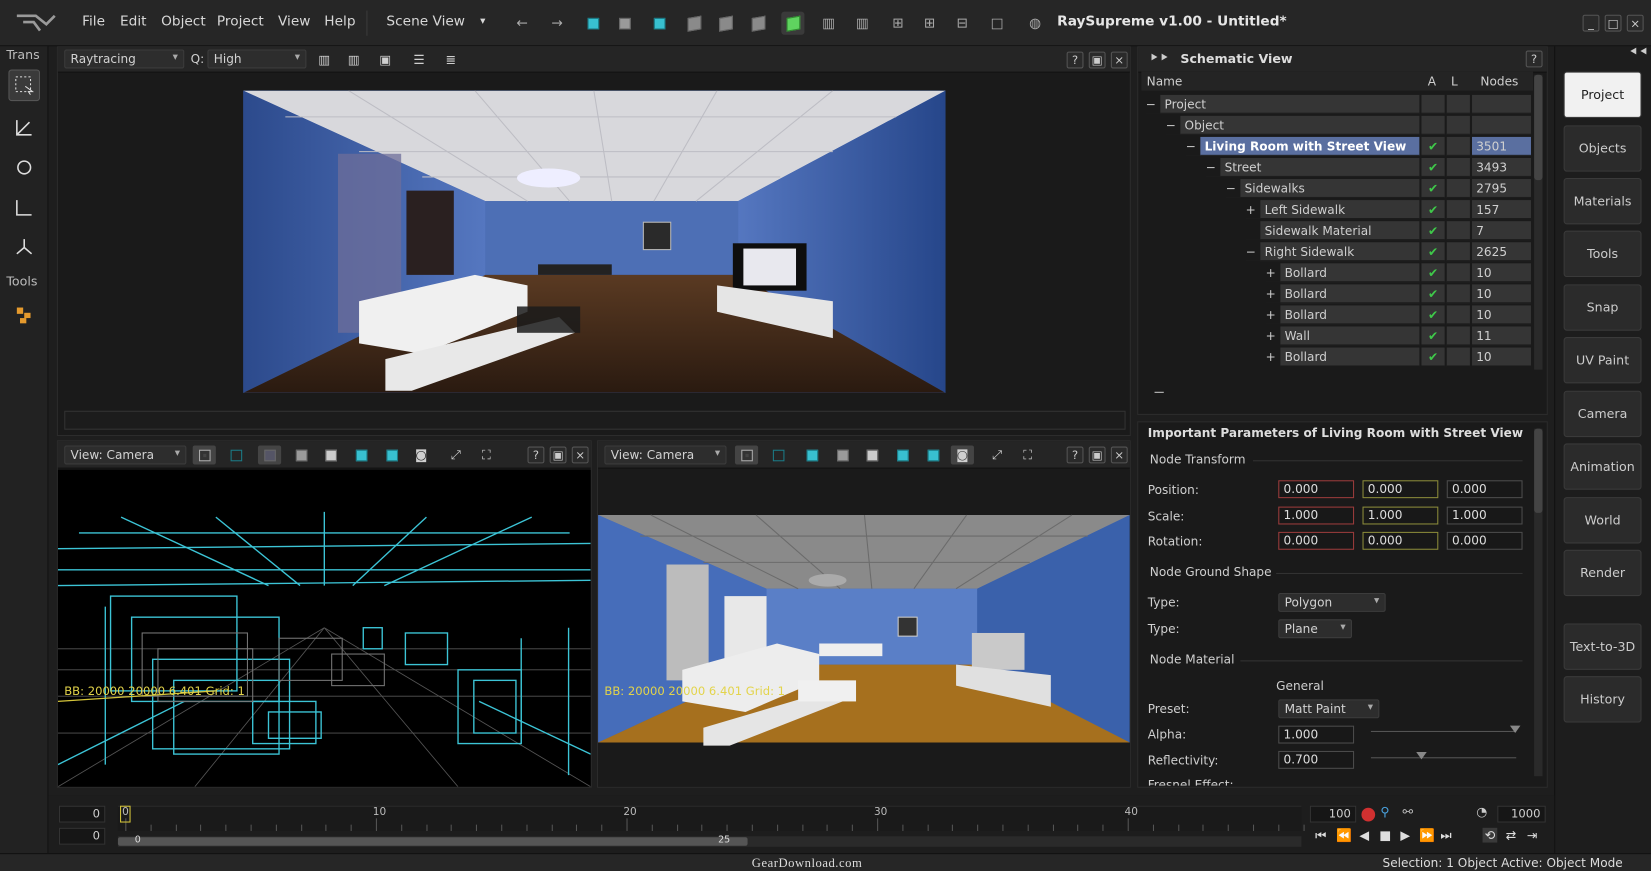 This screenshot has width=1651, height=871. I want to click on add-key-icon: ⚲, so click(1384, 812).